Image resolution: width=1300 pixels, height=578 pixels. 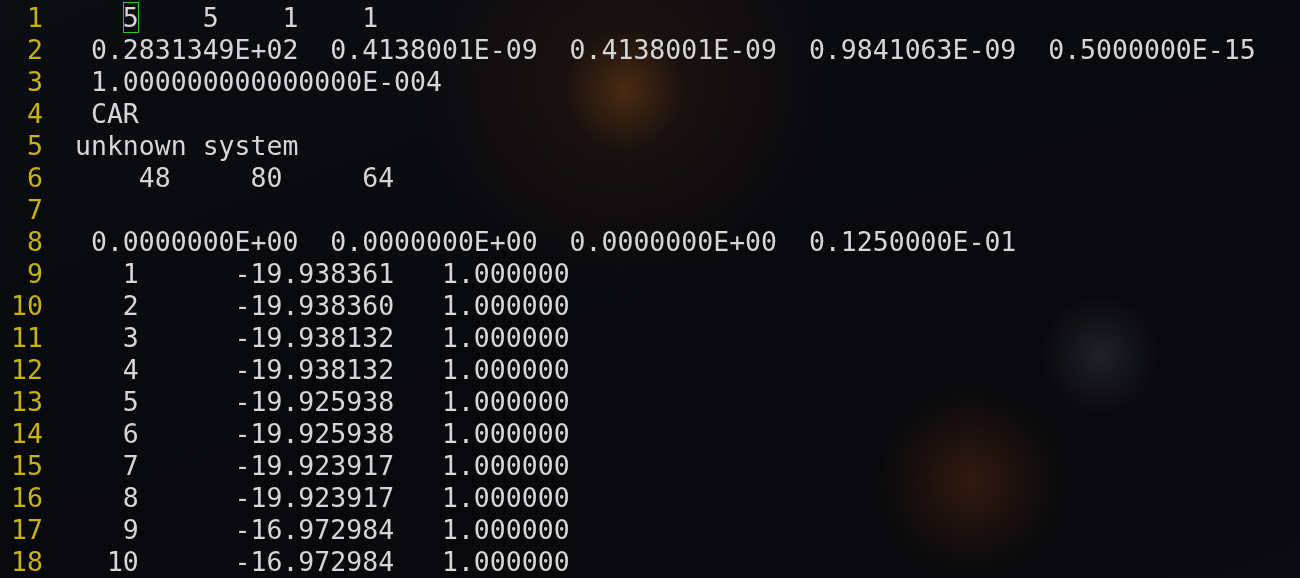 I want to click on line-number: 10, so click(x=27, y=306).